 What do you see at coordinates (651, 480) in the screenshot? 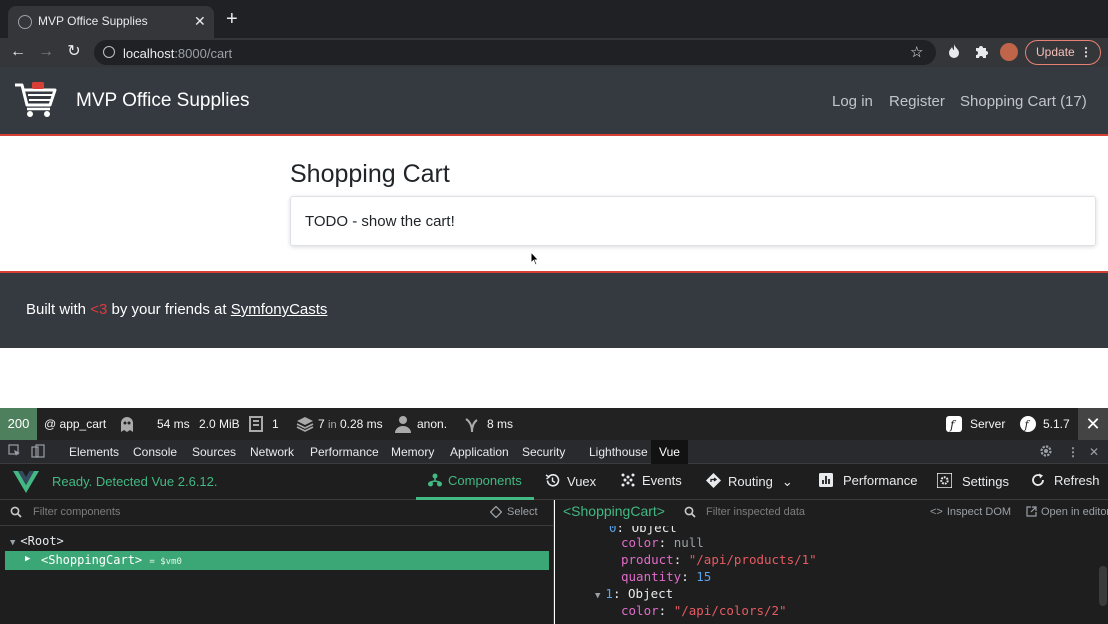
I see `vue-tab-events: Events` at bounding box center [651, 480].